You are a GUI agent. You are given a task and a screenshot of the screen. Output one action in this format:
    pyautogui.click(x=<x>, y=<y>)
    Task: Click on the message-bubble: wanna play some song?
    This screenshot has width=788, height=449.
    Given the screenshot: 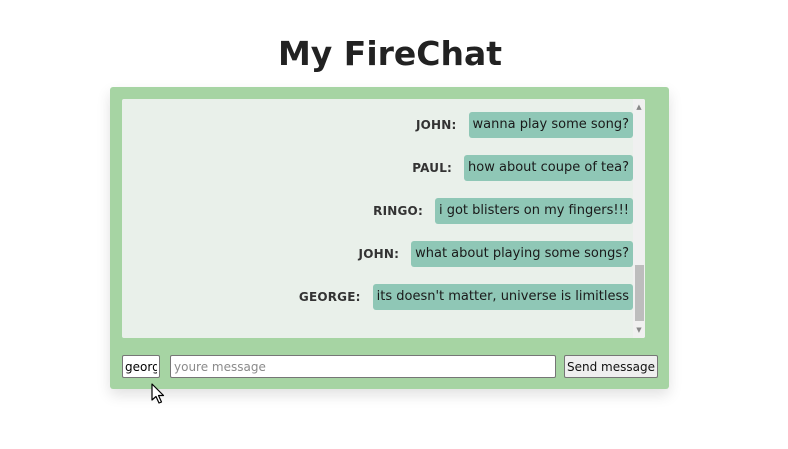 What is the action you would take?
    pyautogui.click(x=550, y=125)
    